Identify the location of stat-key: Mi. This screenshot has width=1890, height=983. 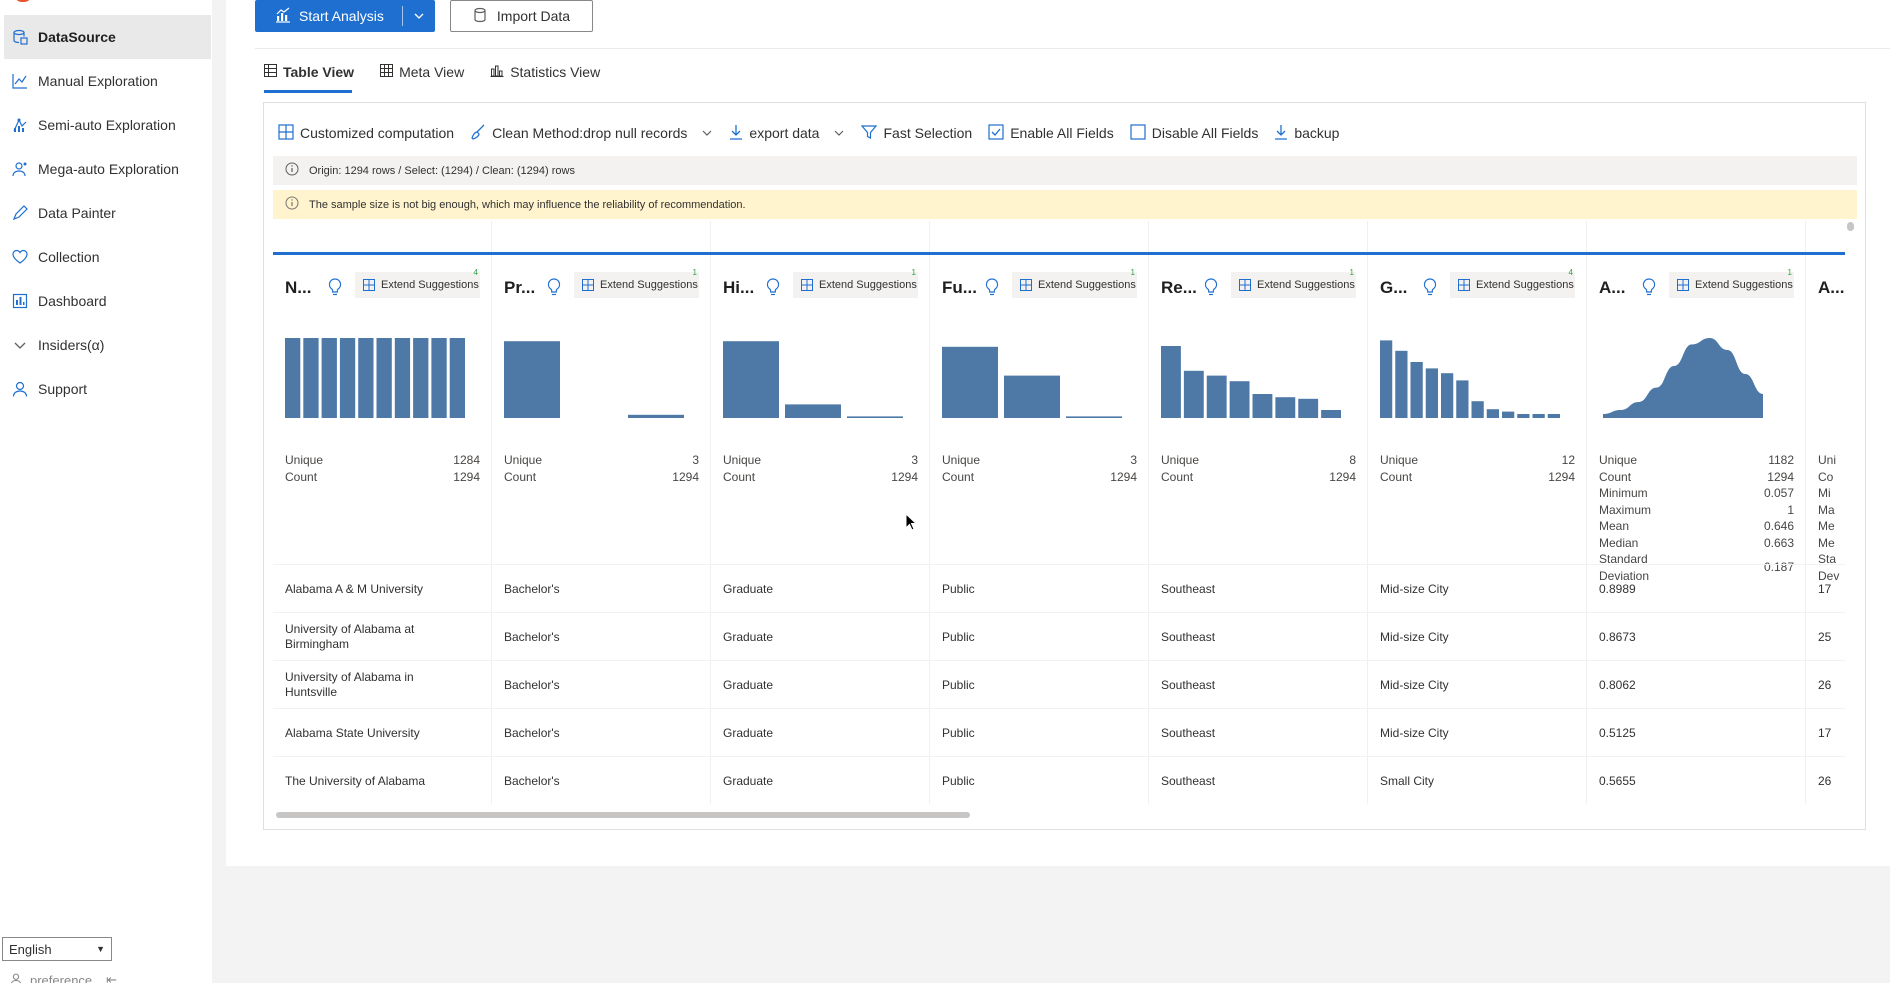
(1824, 493).